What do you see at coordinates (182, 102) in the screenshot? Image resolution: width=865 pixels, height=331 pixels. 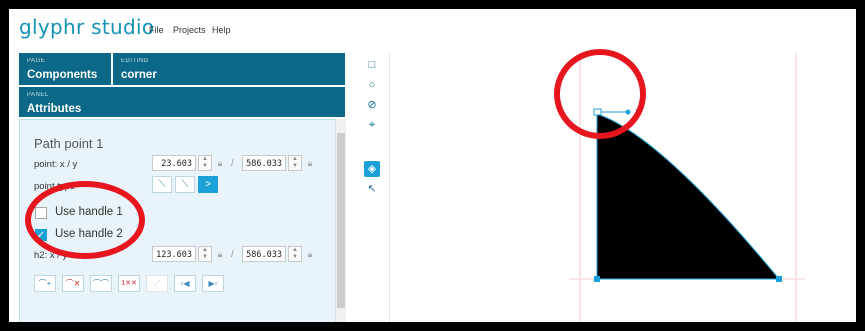 I see `panel-selector: PANEL Attributes` at bounding box center [182, 102].